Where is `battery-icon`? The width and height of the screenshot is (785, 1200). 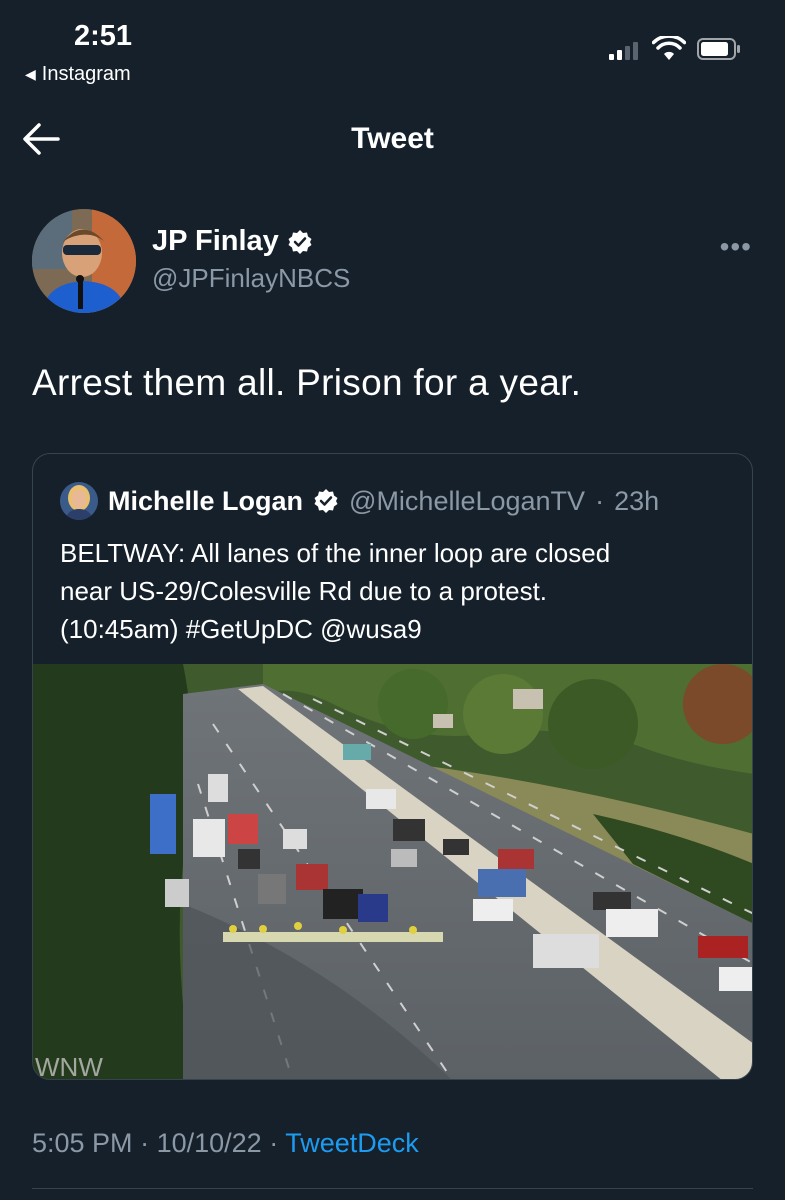 battery-icon is located at coordinates (718, 49).